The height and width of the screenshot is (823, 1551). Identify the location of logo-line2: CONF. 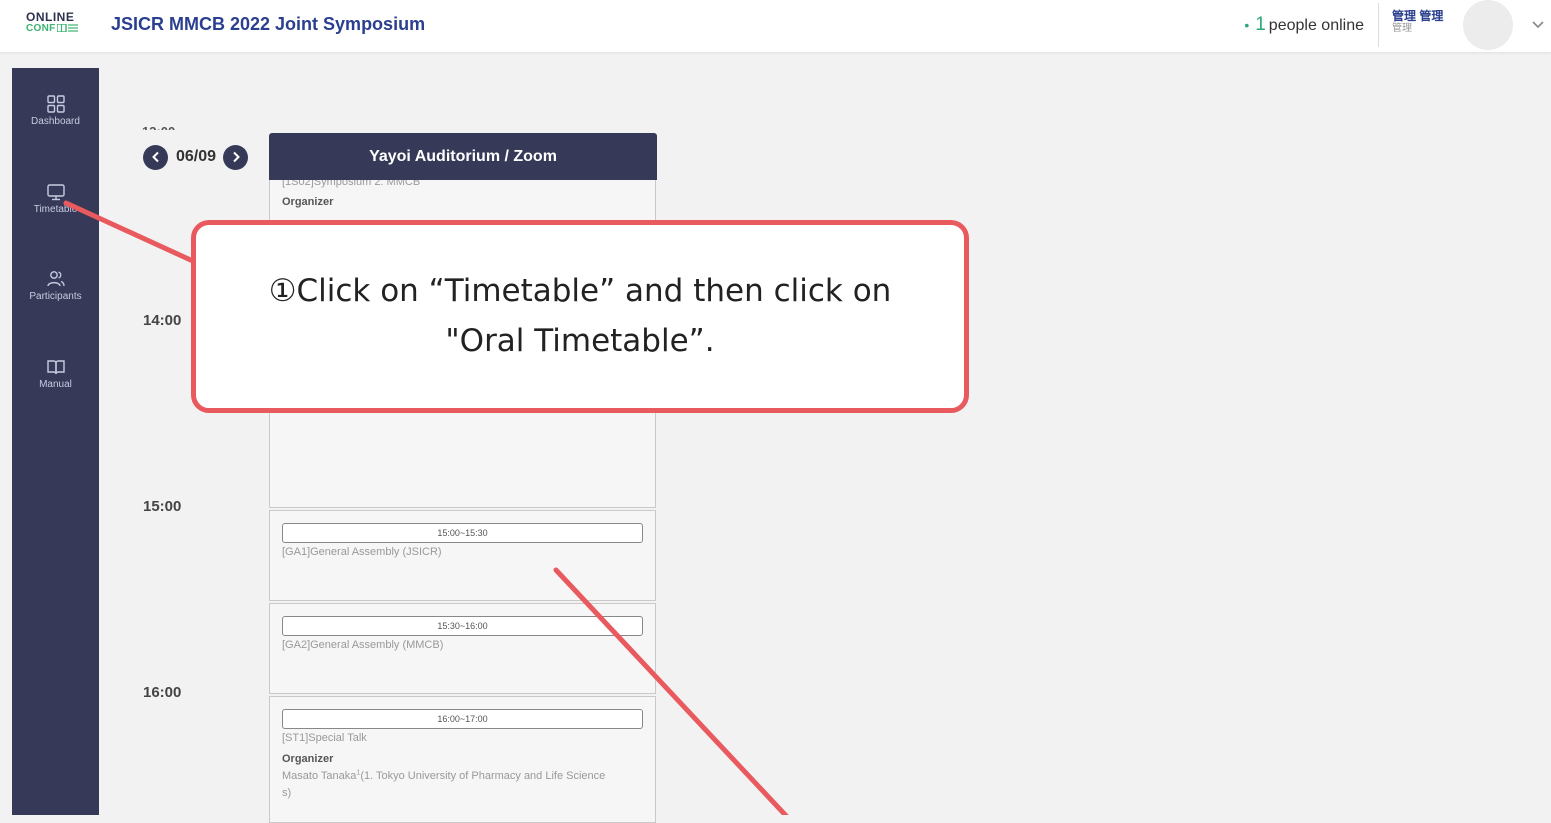
(57, 29).